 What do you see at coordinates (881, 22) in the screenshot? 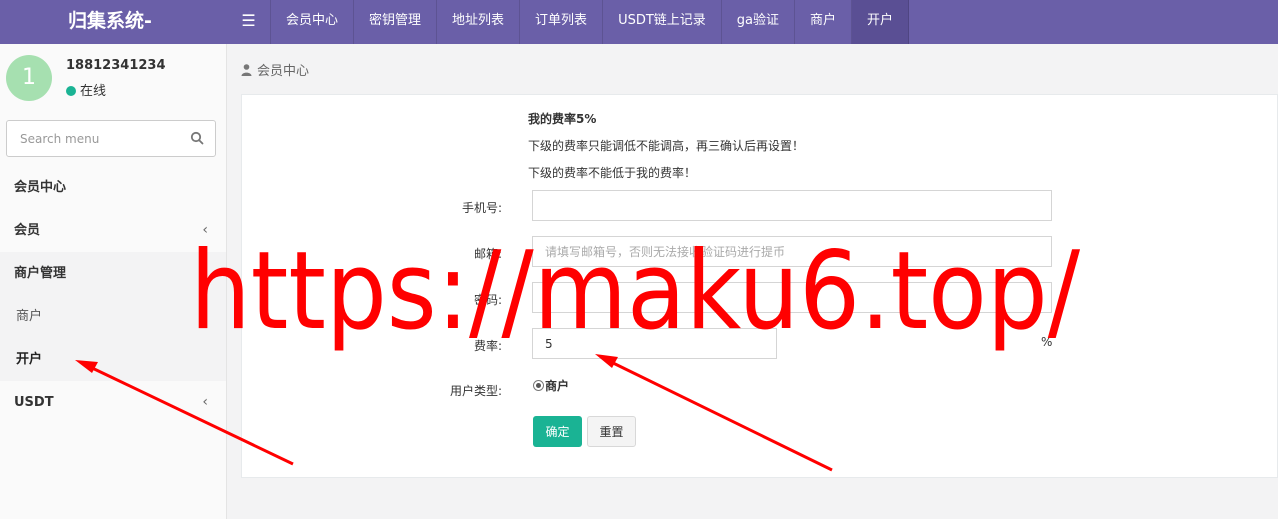
I see `nav-open-account: 开户` at bounding box center [881, 22].